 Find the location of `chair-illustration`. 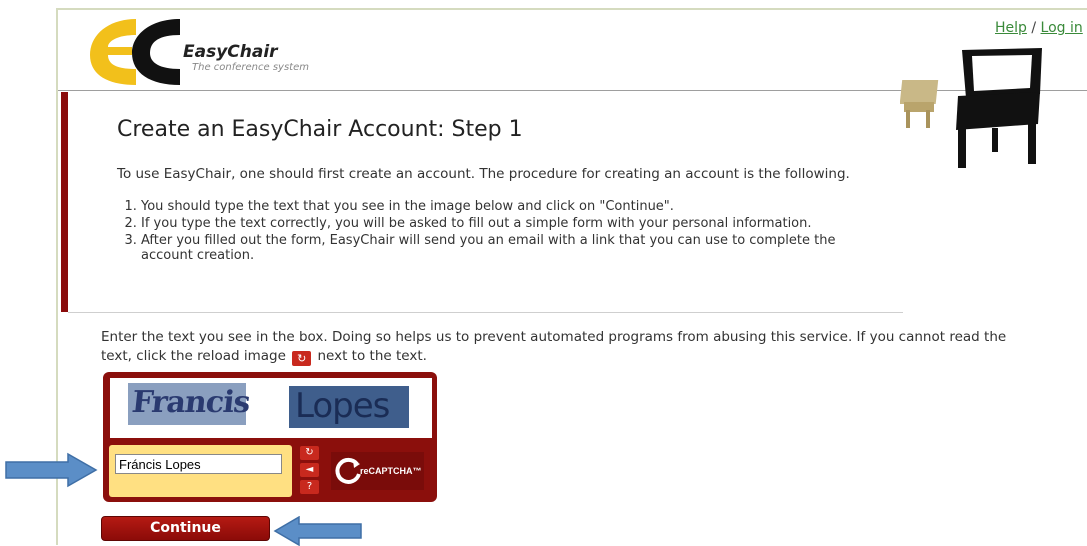

chair-illustration is located at coordinates (971, 108).